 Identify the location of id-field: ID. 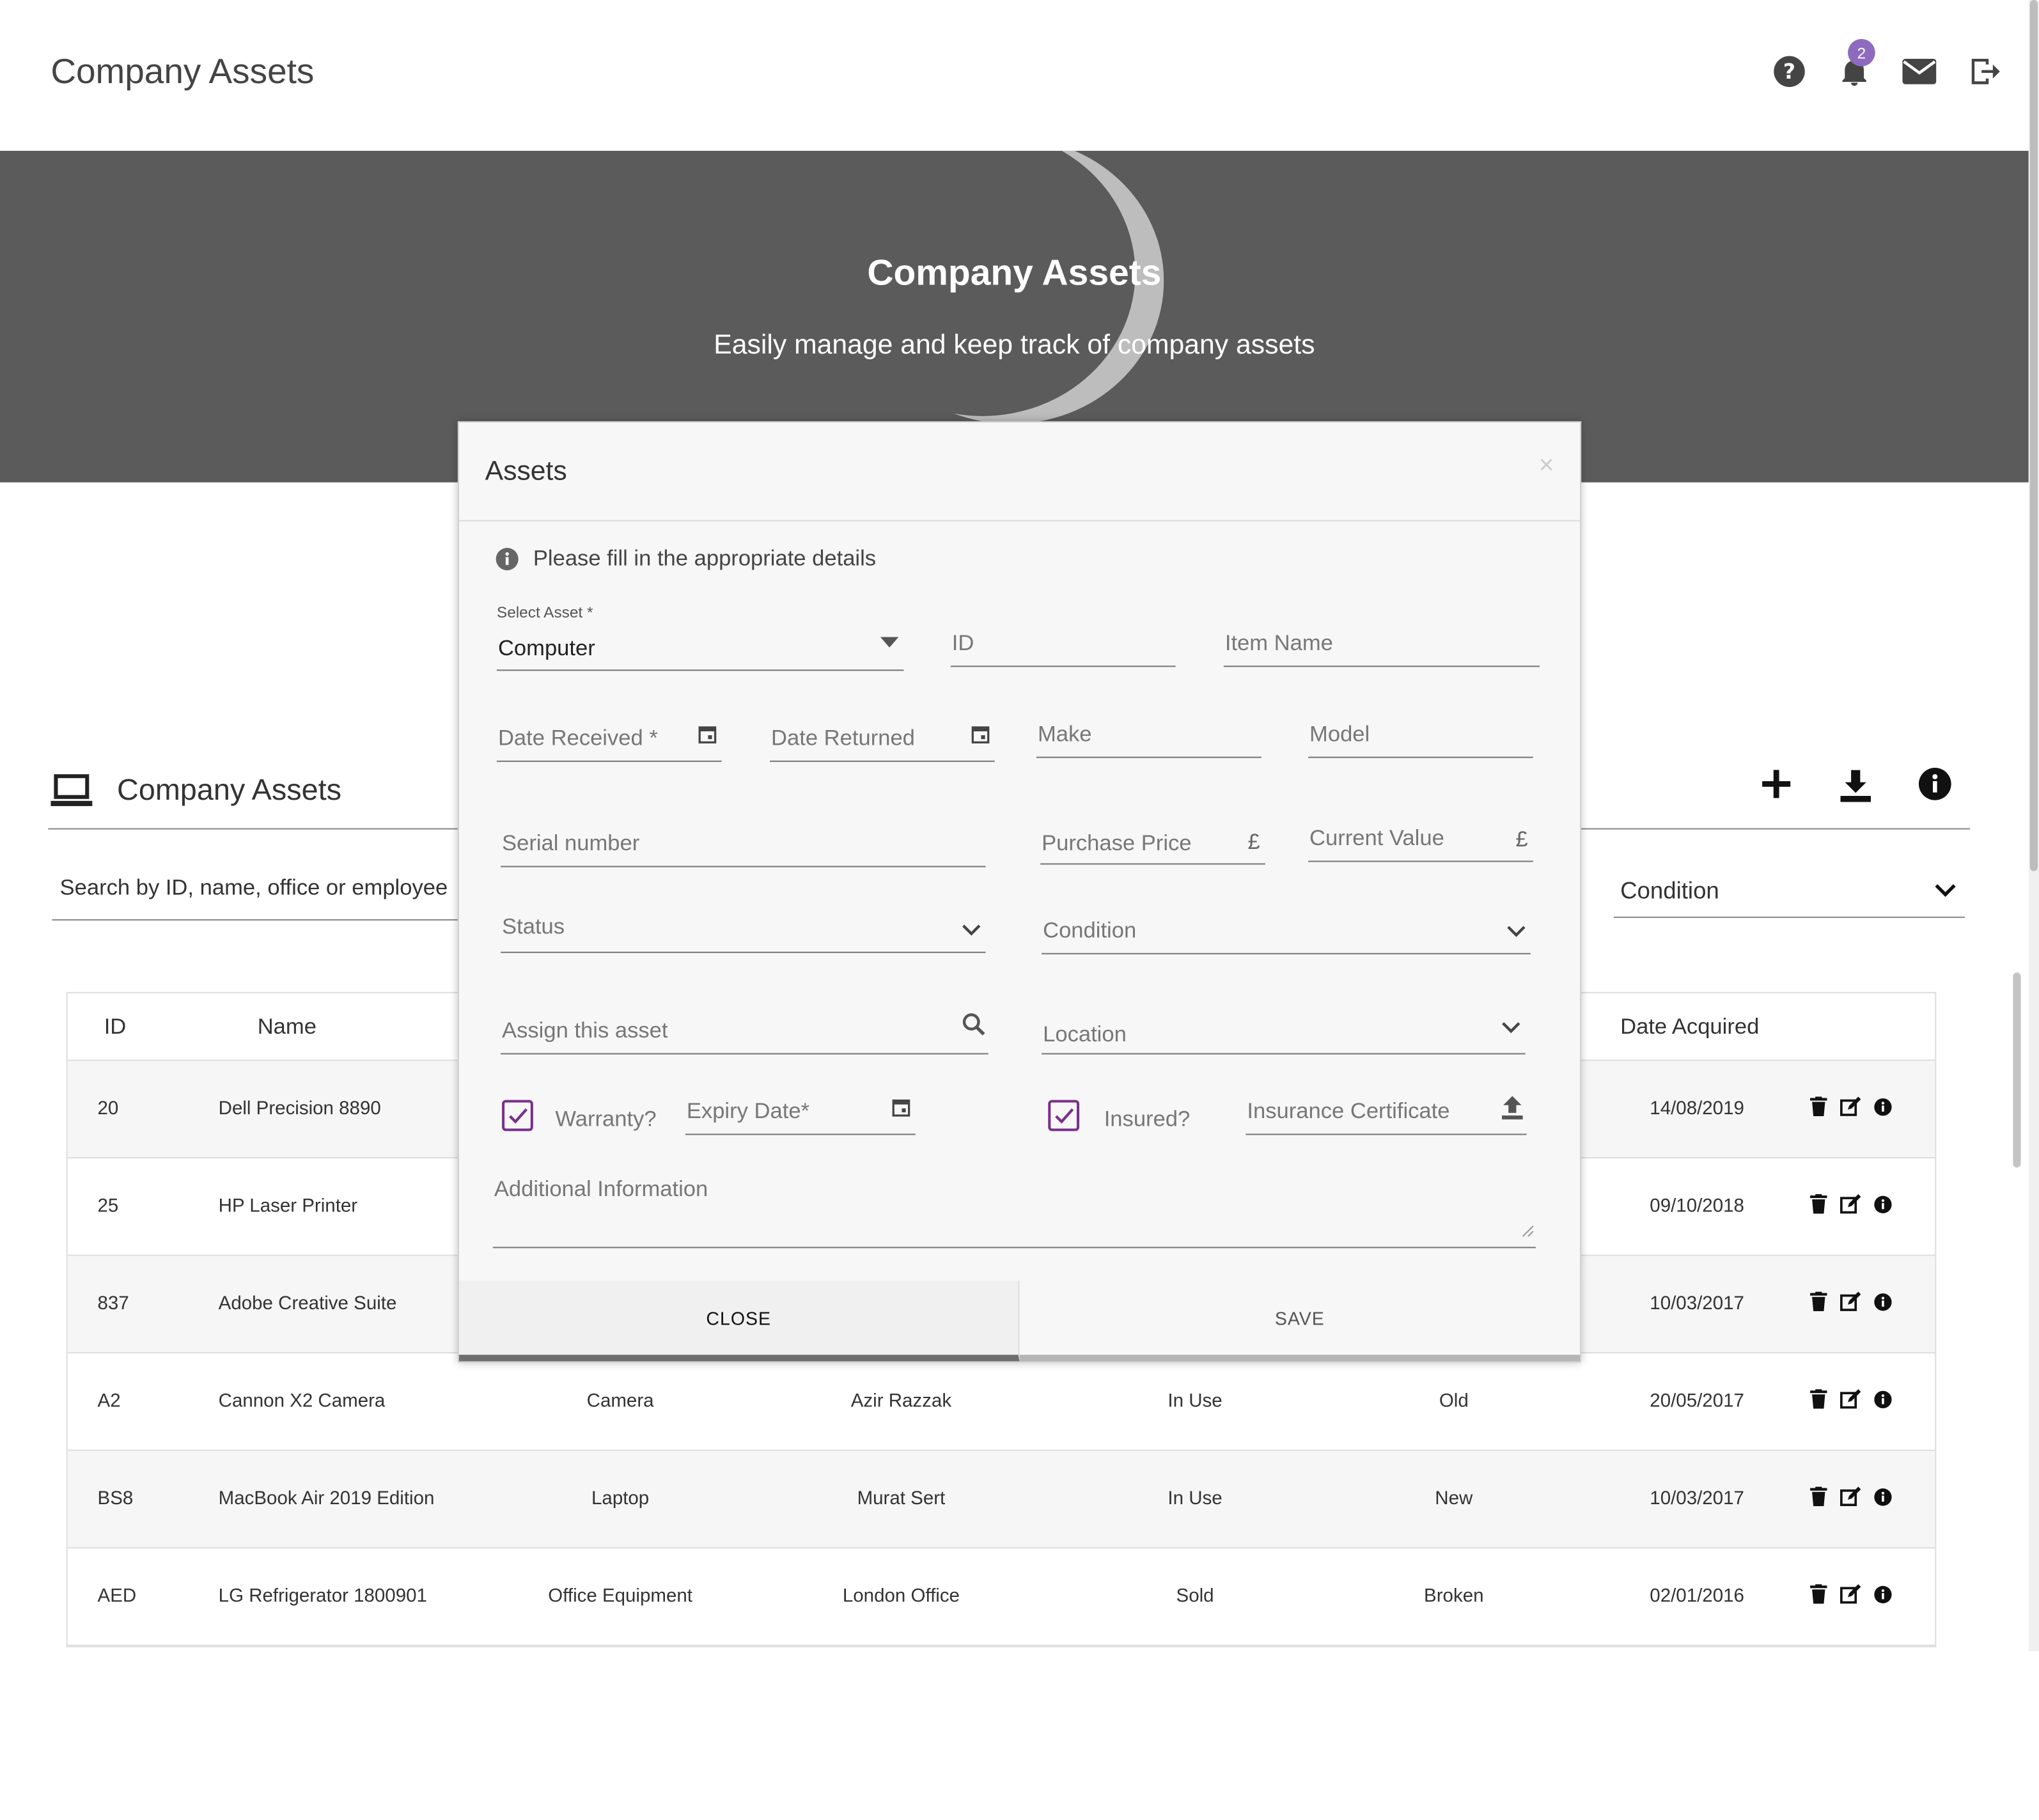
(1063, 645).